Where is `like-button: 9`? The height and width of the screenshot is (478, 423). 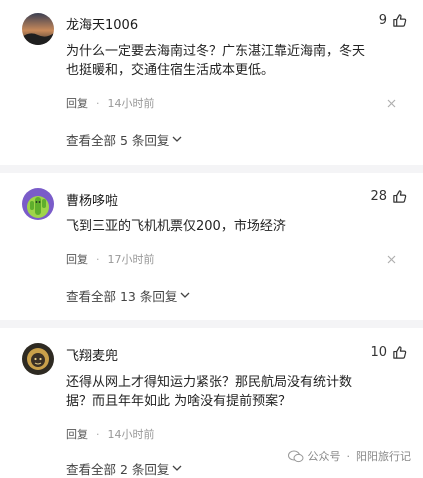 like-button: 9 is located at coordinates (393, 20).